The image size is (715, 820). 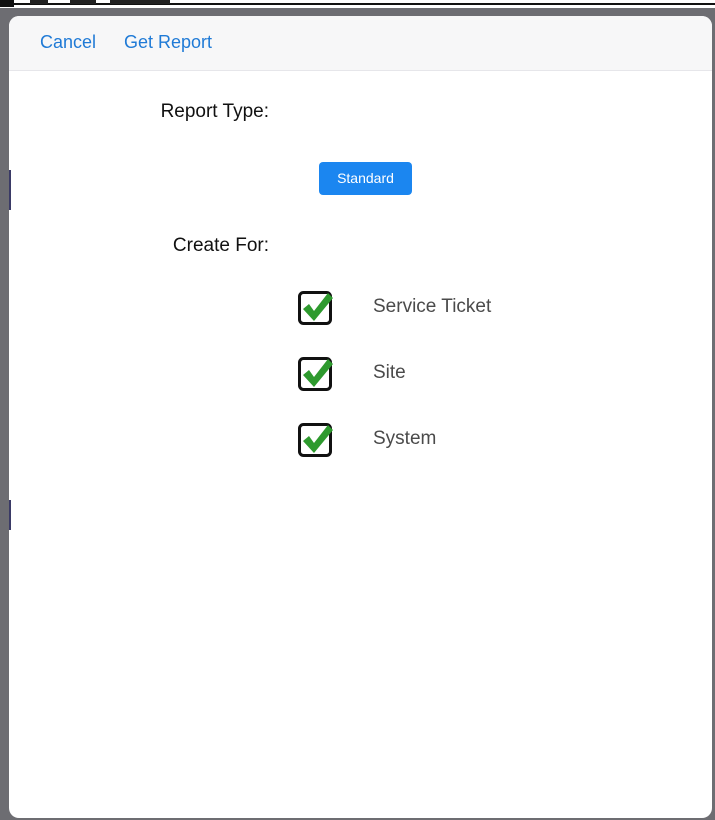 What do you see at coordinates (68, 42) in the screenshot?
I see `cancel-button: Cancel` at bounding box center [68, 42].